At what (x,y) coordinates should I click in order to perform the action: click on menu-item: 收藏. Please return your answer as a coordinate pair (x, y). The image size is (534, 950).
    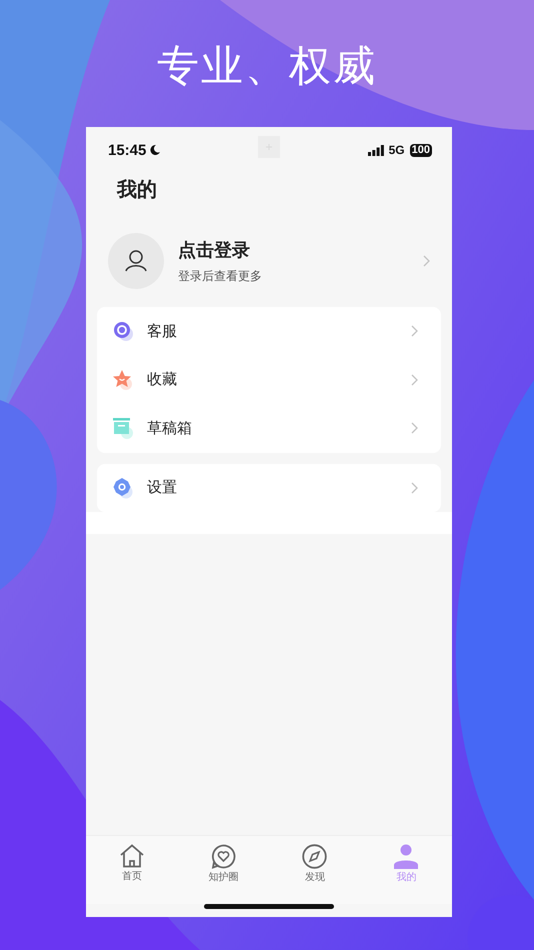
    Looking at the image, I should click on (269, 380).